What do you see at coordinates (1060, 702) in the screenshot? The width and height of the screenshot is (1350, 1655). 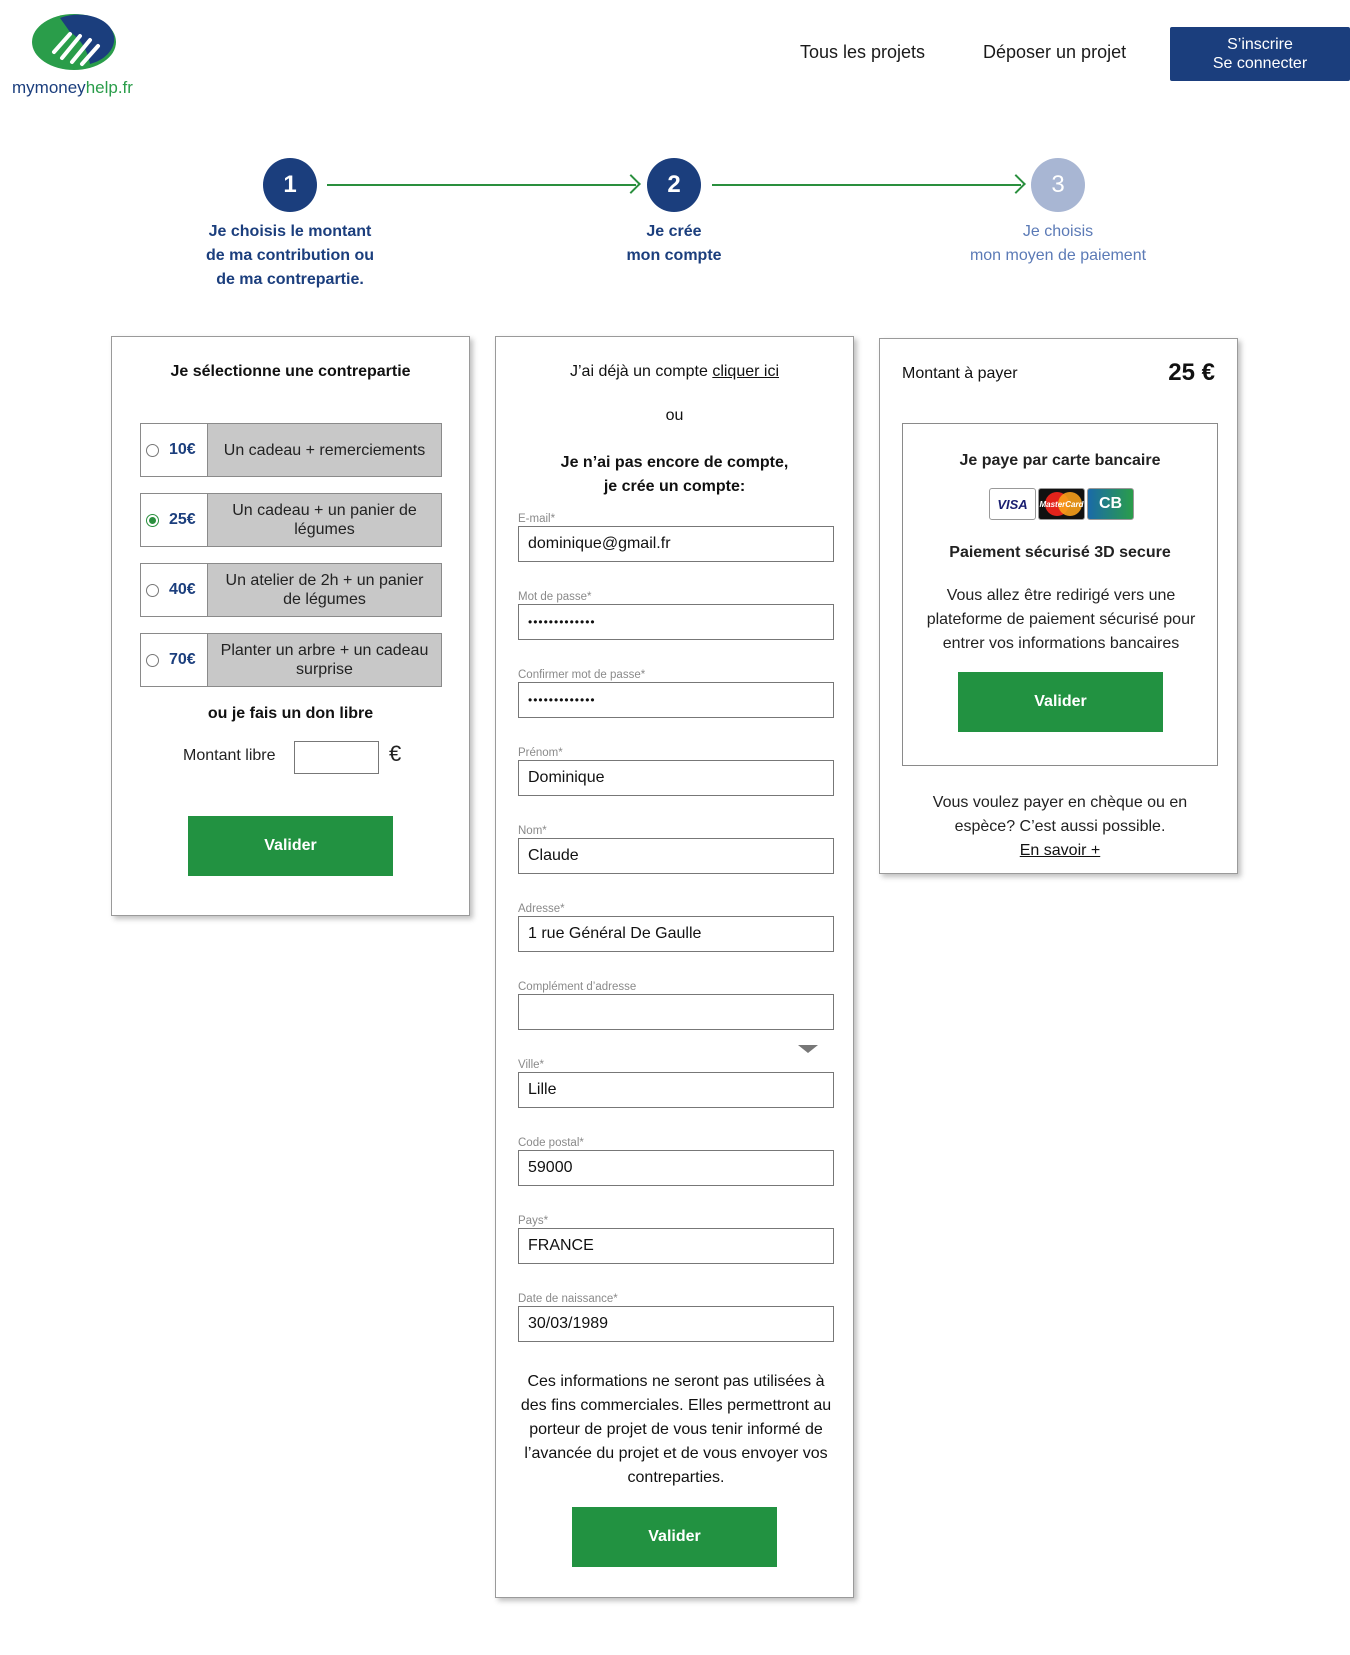 I see `payment-submit-button: Valider` at bounding box center [1060, 702].